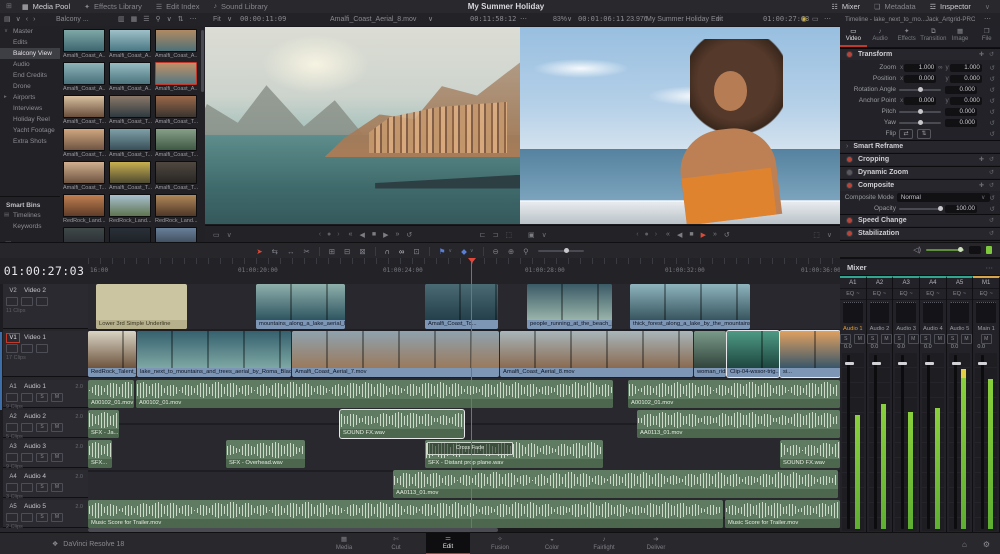  What do you see at coordinates (134, 19) in the screenshot?
I see `thumbnail-view-icon: ▦` at bounding box center [134, 19].